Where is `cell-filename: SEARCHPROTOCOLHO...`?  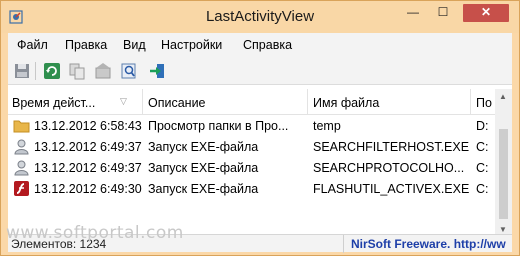
cell-filename: SEARCHPROTOCOLHO... is located at coordinates (389, 168).